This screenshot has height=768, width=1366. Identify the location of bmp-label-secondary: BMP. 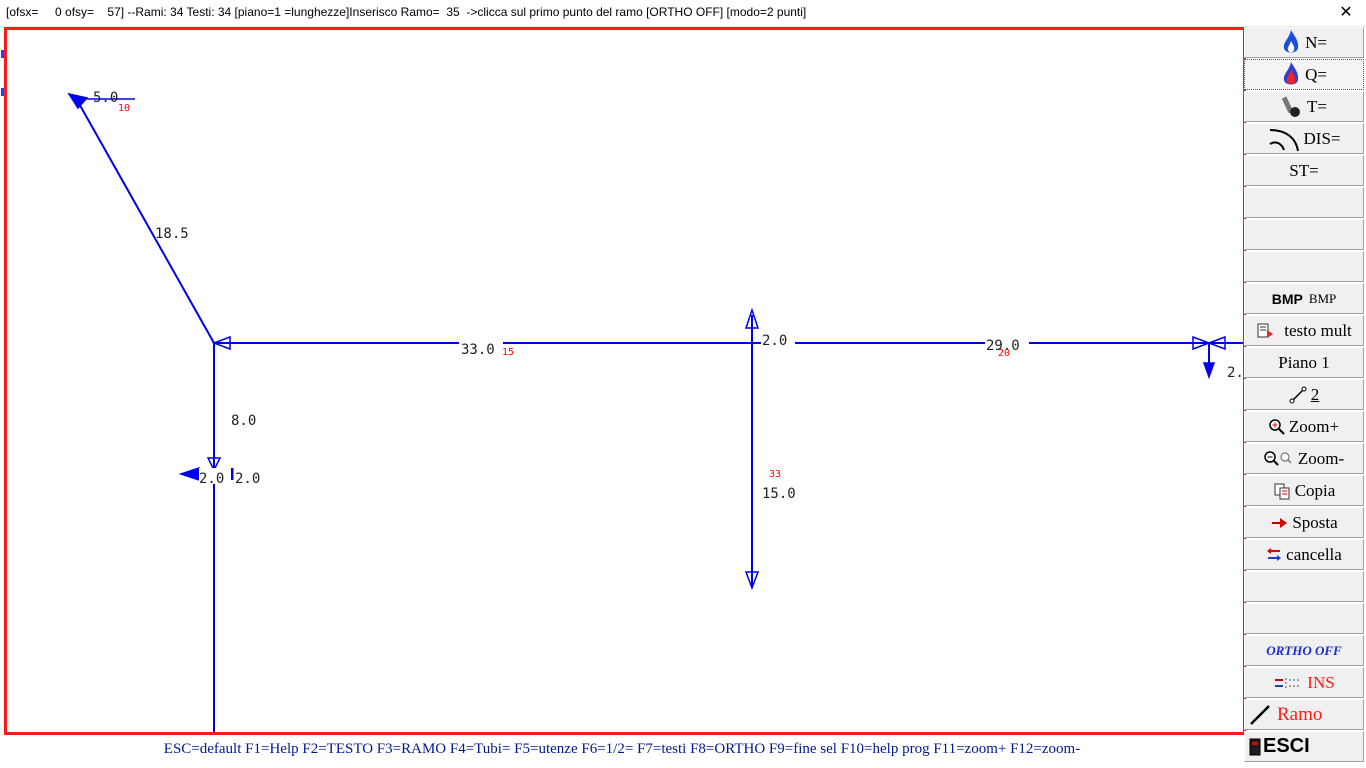
(1322, 298).